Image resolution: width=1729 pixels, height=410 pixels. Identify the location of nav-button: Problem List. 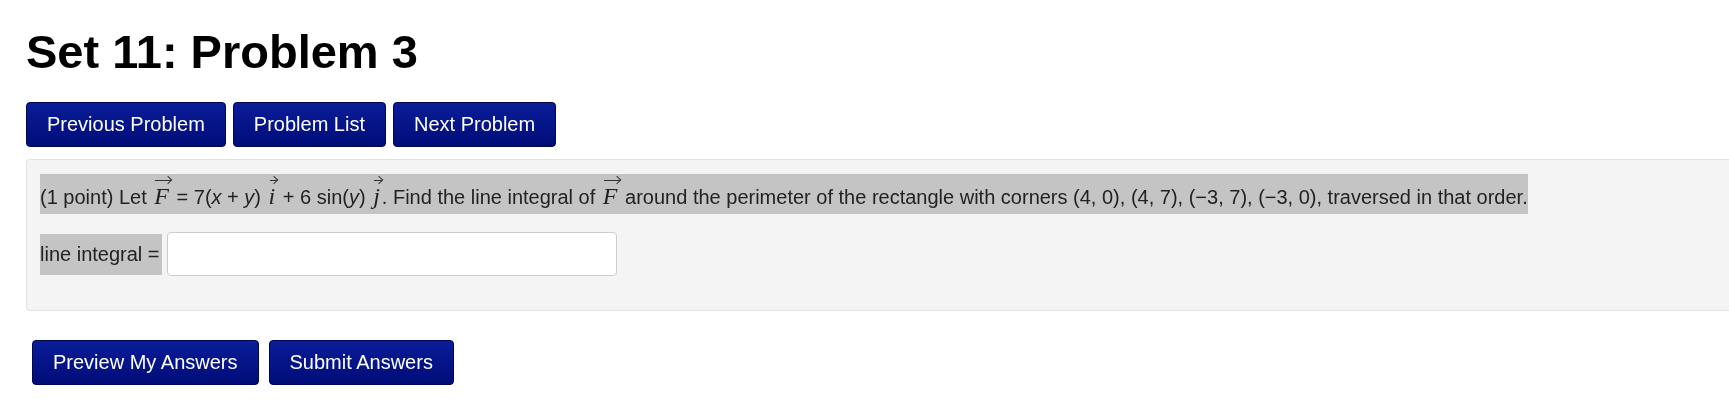
(309, 125).